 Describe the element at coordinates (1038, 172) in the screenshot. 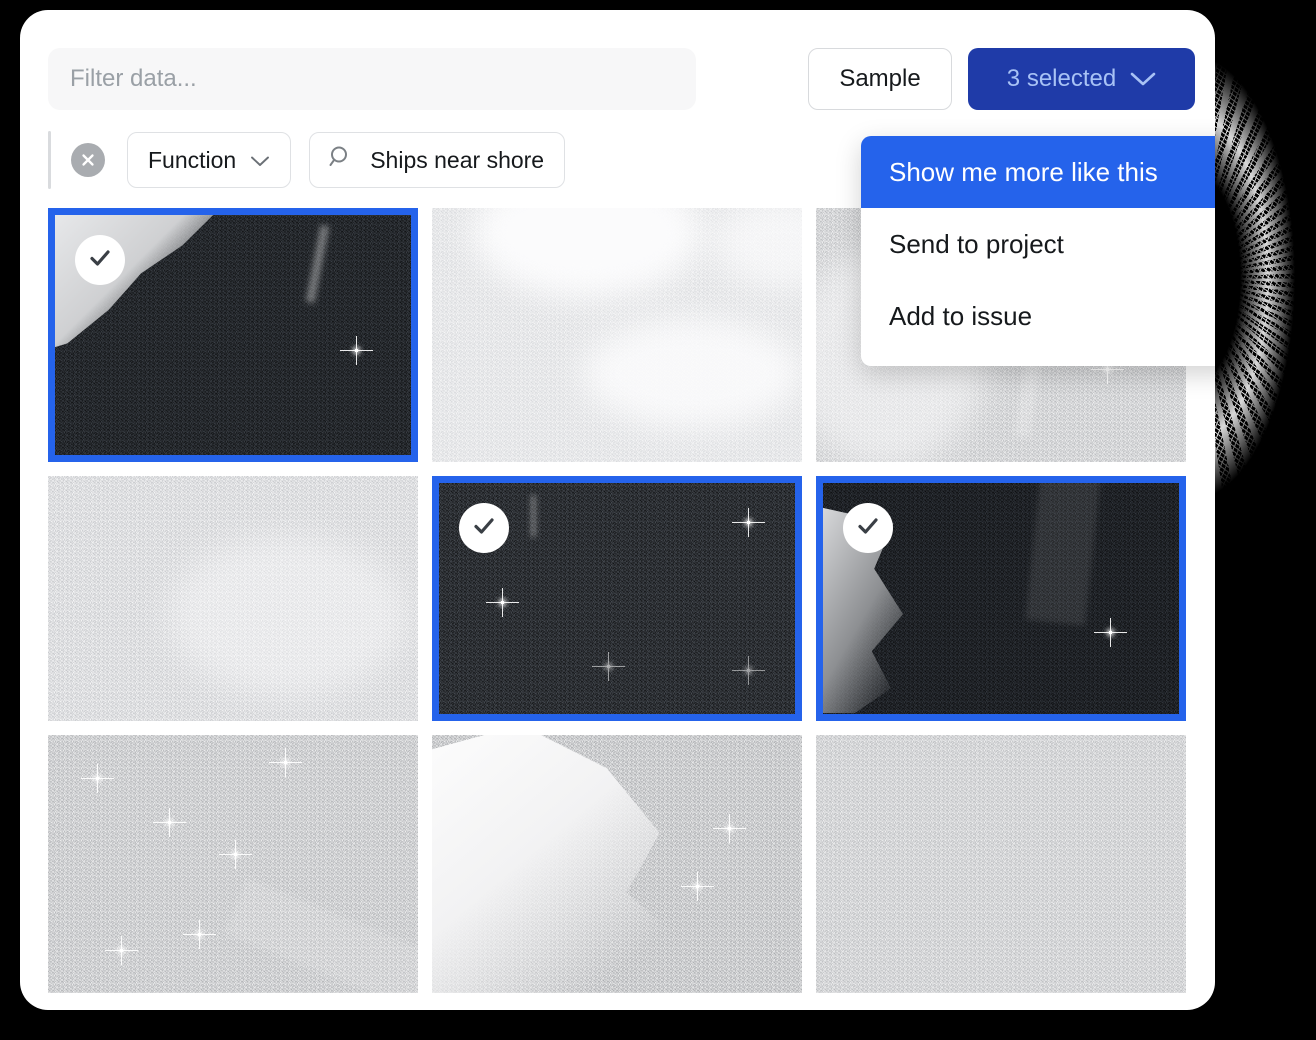

I see `menu-item-show-more-like-this: Show me more like this` at that location.